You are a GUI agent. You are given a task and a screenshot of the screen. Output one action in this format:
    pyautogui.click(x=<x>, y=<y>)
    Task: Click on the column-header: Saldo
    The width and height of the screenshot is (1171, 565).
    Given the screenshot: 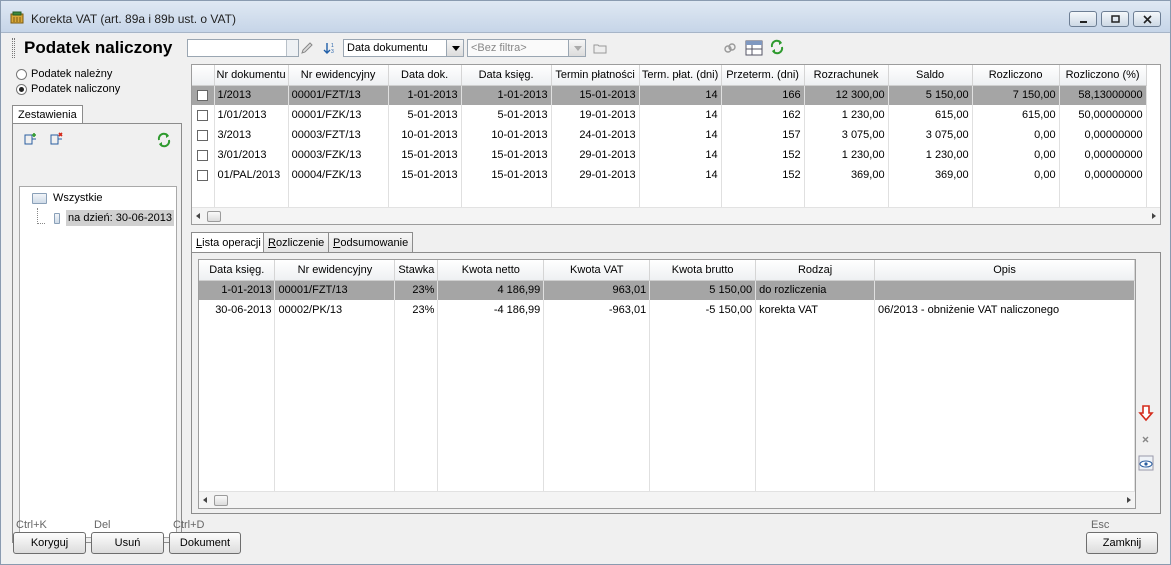 What is the action you would take?
    pyautogui.click(x=930, y=75)
    